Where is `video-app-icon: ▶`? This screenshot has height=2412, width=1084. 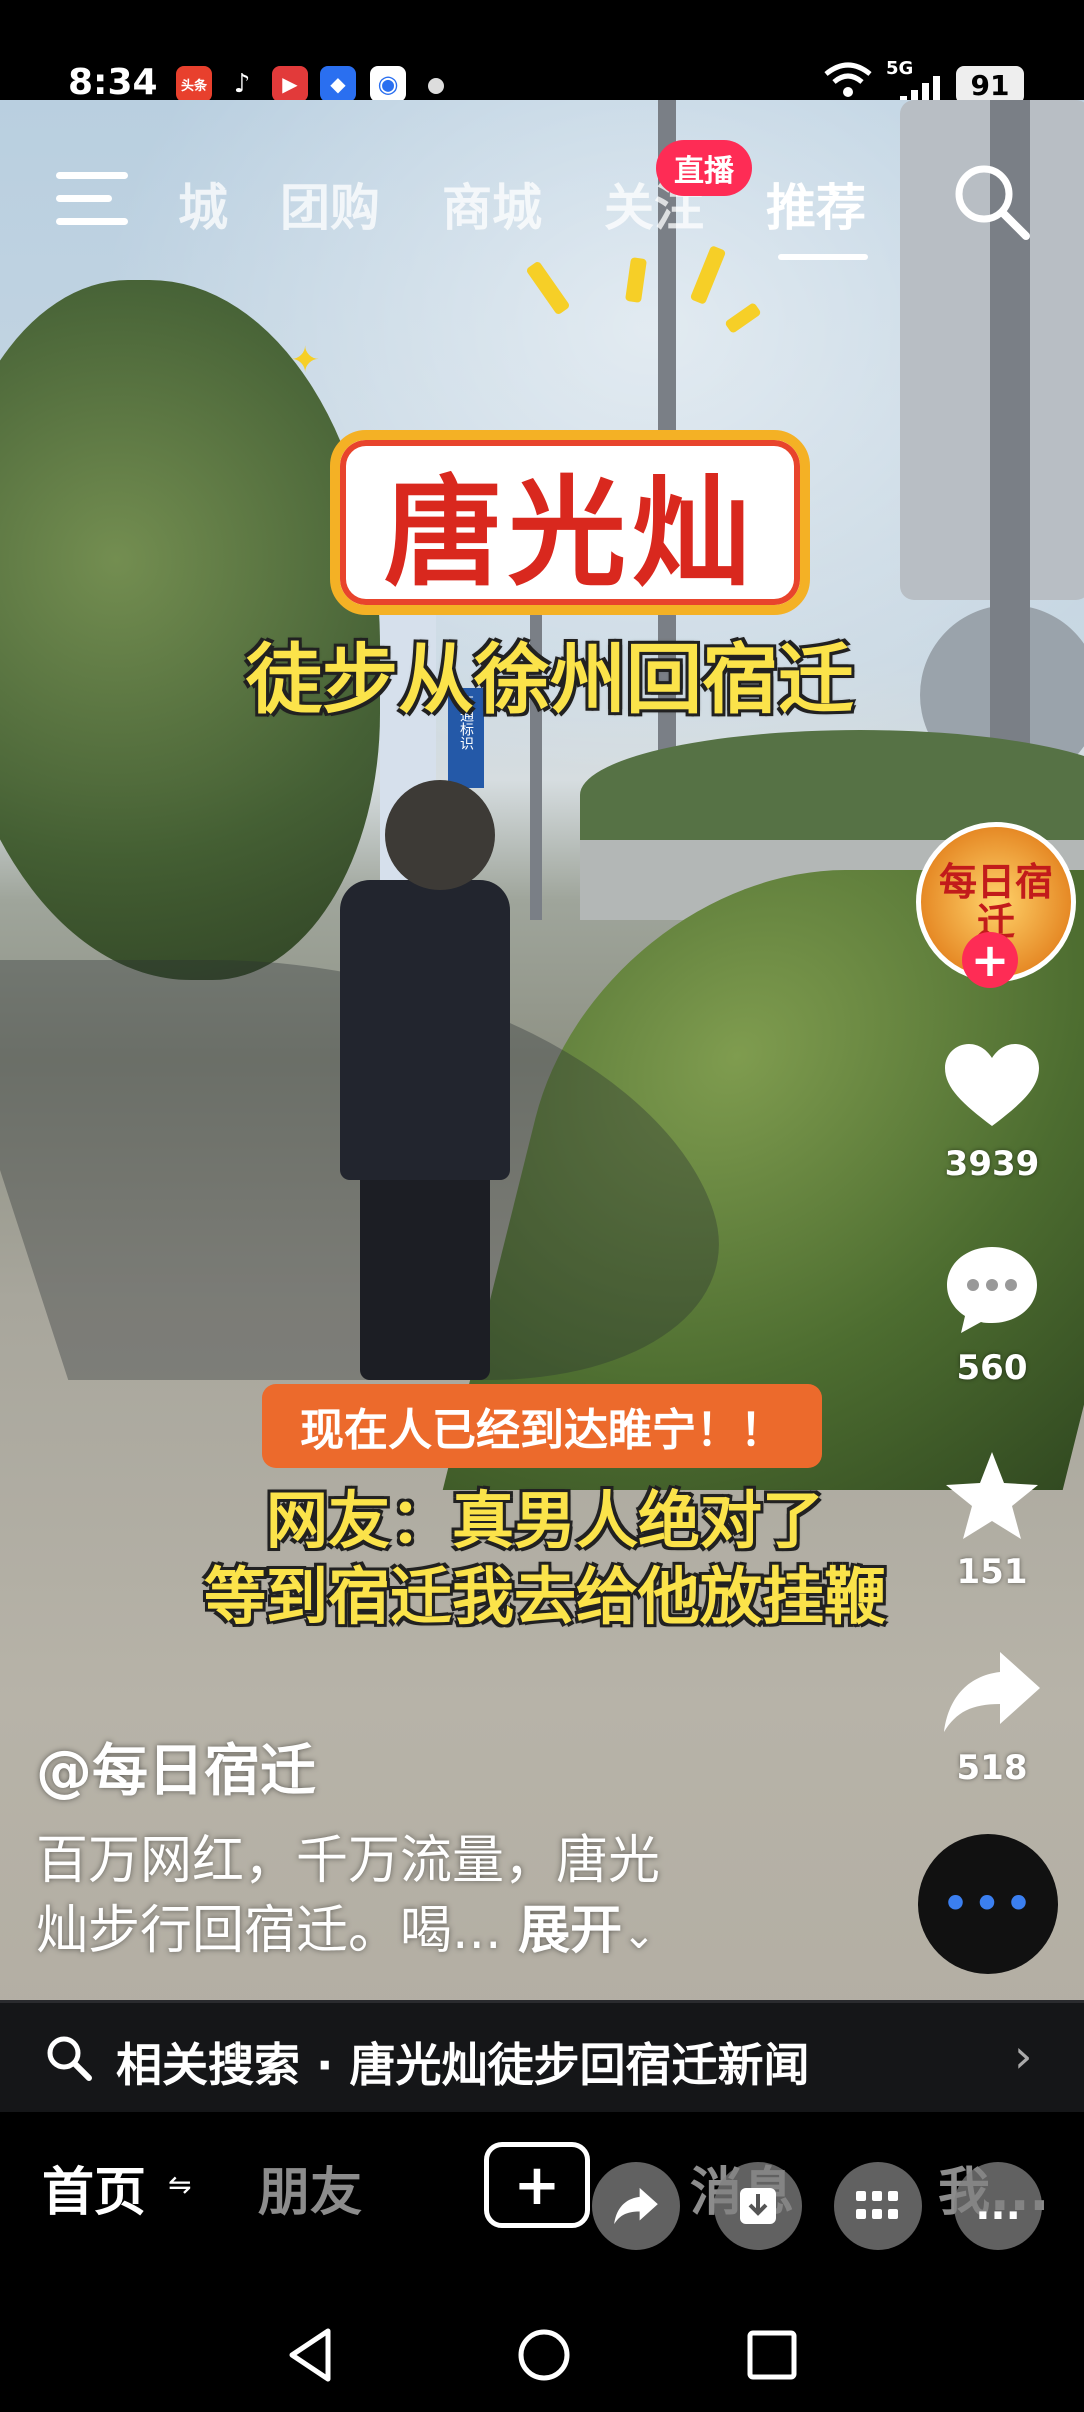
video-app-icon: ▶ is located at coordinates (290, 84).